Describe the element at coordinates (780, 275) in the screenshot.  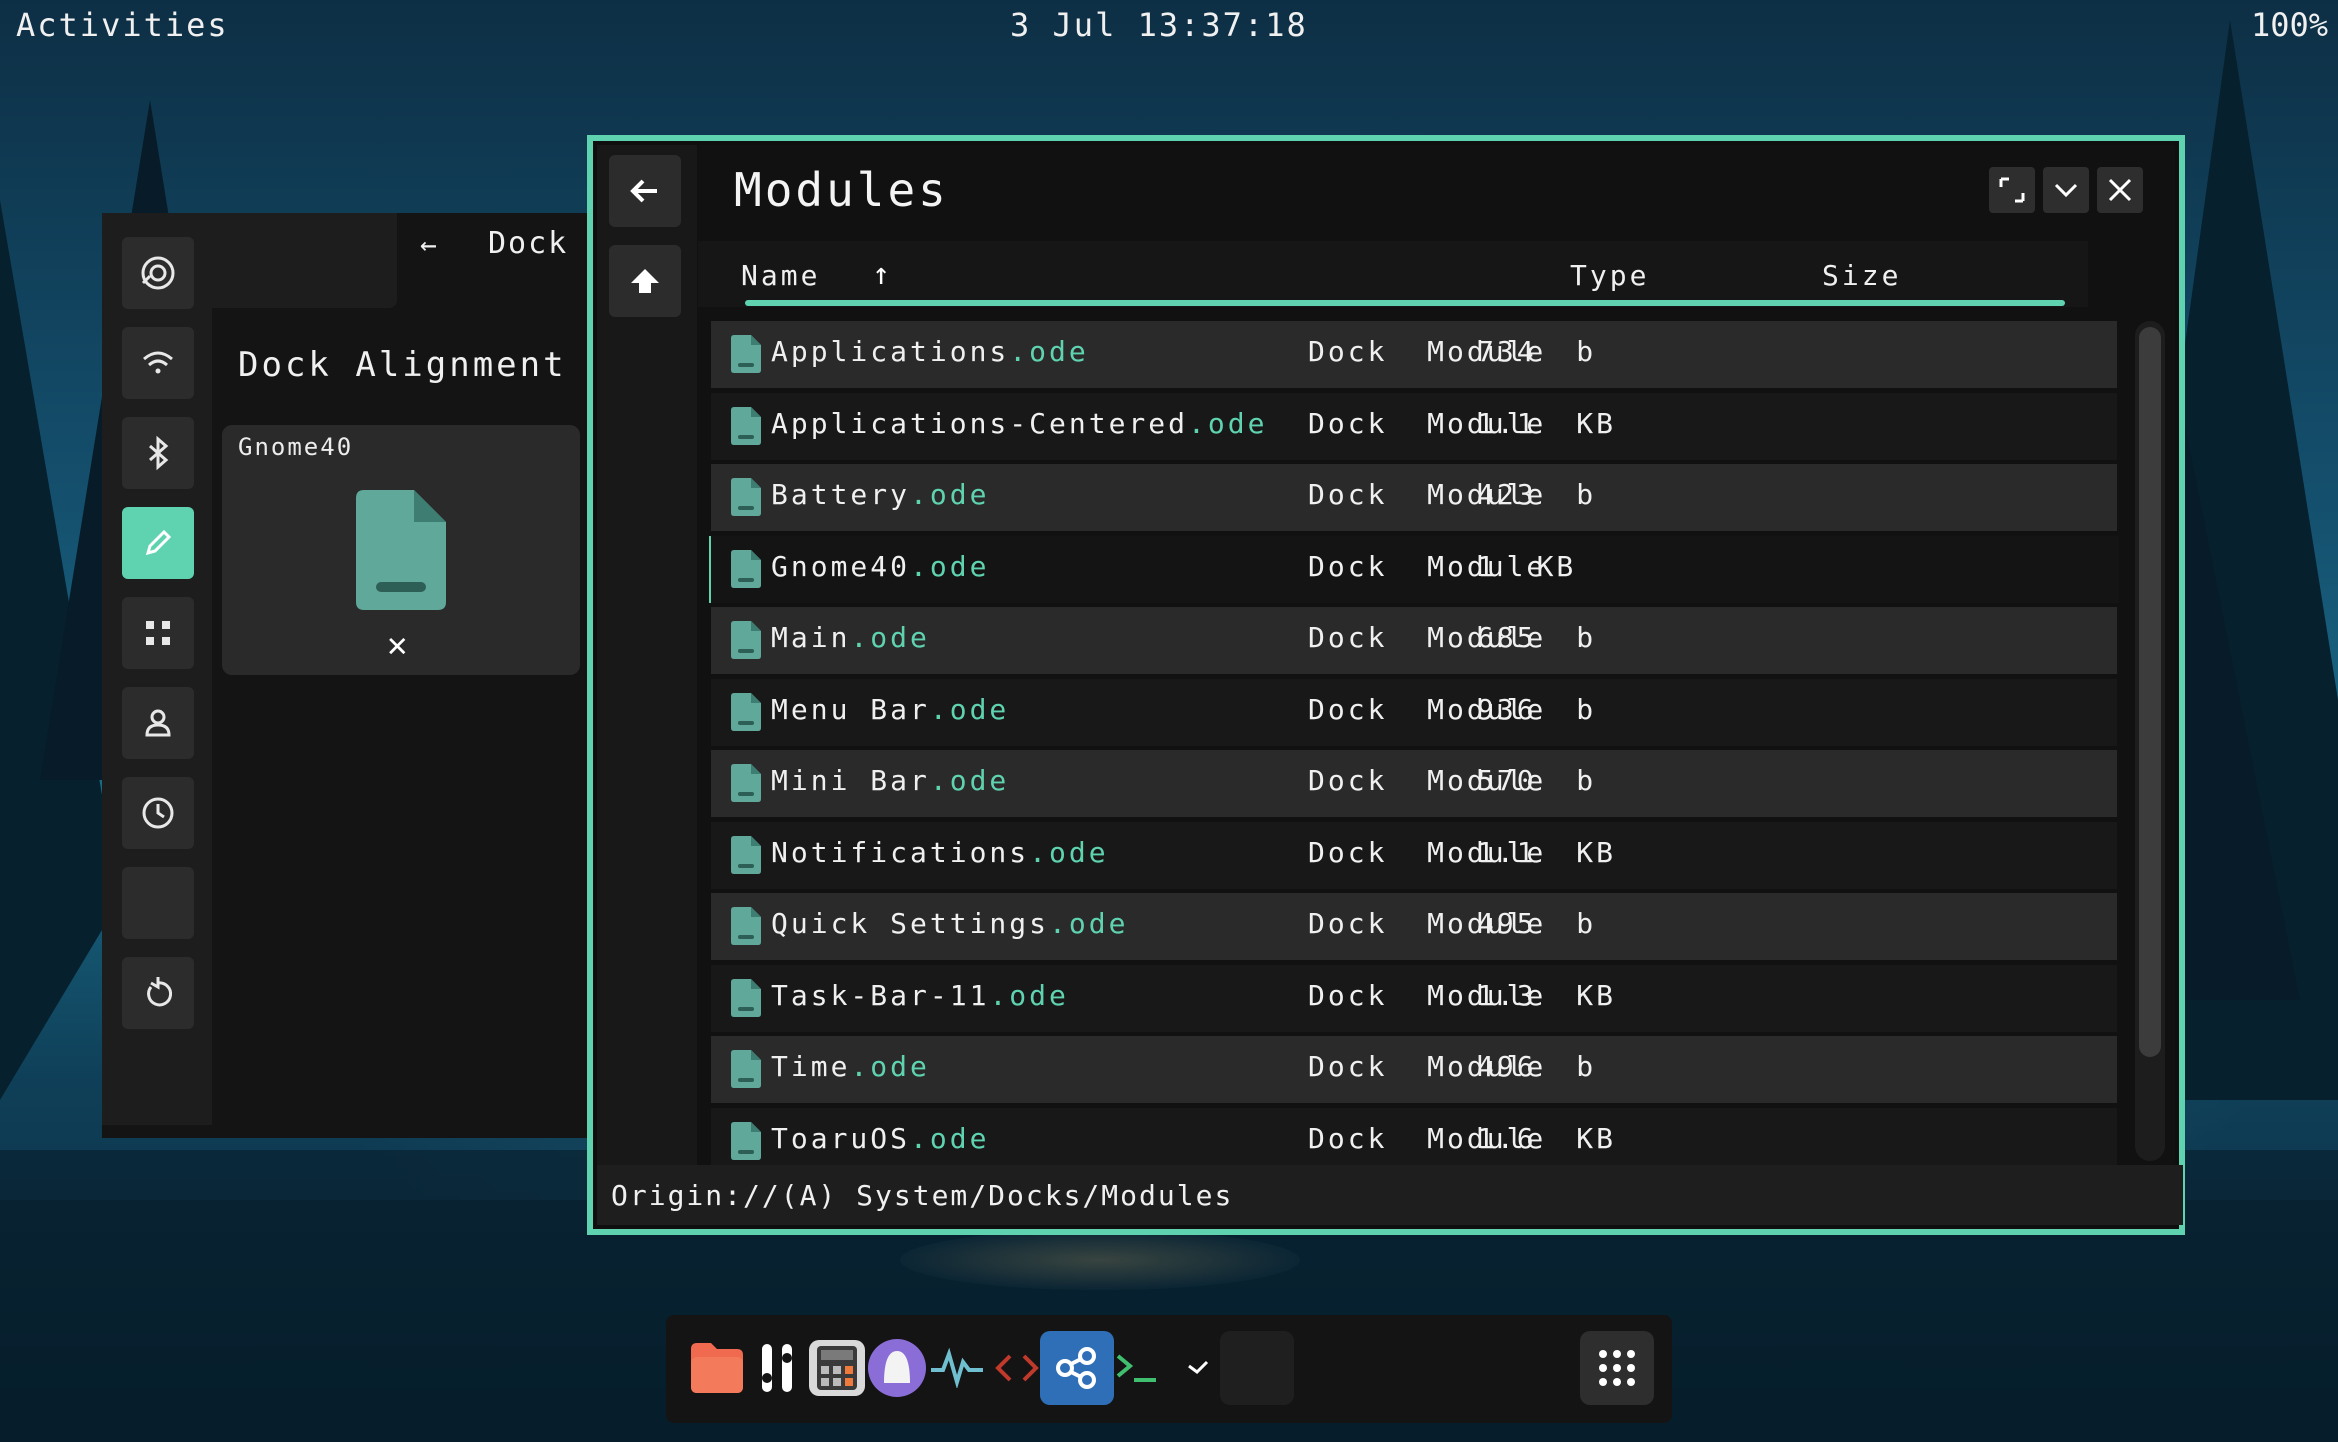
I see `column-name-header: Name` at that location.